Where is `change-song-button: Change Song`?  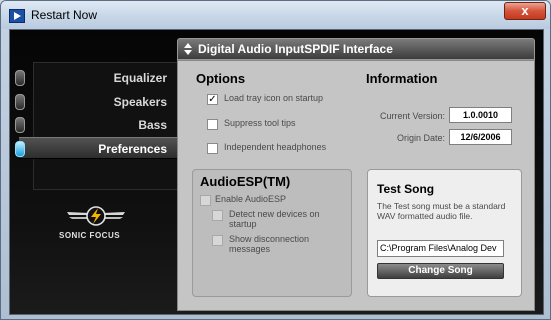
change-song-button: Change Song is located at coordinates (440, 271).